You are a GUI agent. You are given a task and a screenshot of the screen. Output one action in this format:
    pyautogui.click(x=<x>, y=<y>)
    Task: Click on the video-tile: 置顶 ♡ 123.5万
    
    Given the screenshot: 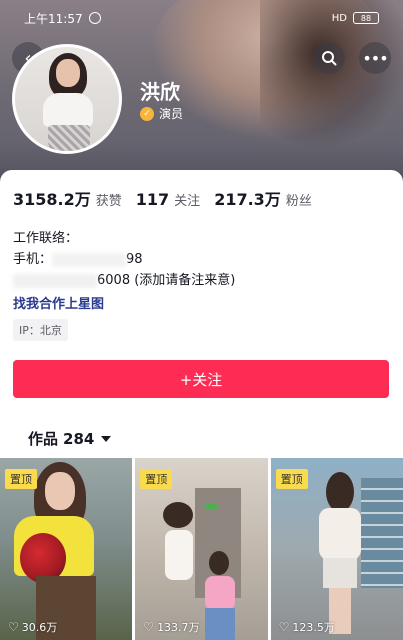 What is the action you would take?
    pyautogui.click(x=336, y=549)
    